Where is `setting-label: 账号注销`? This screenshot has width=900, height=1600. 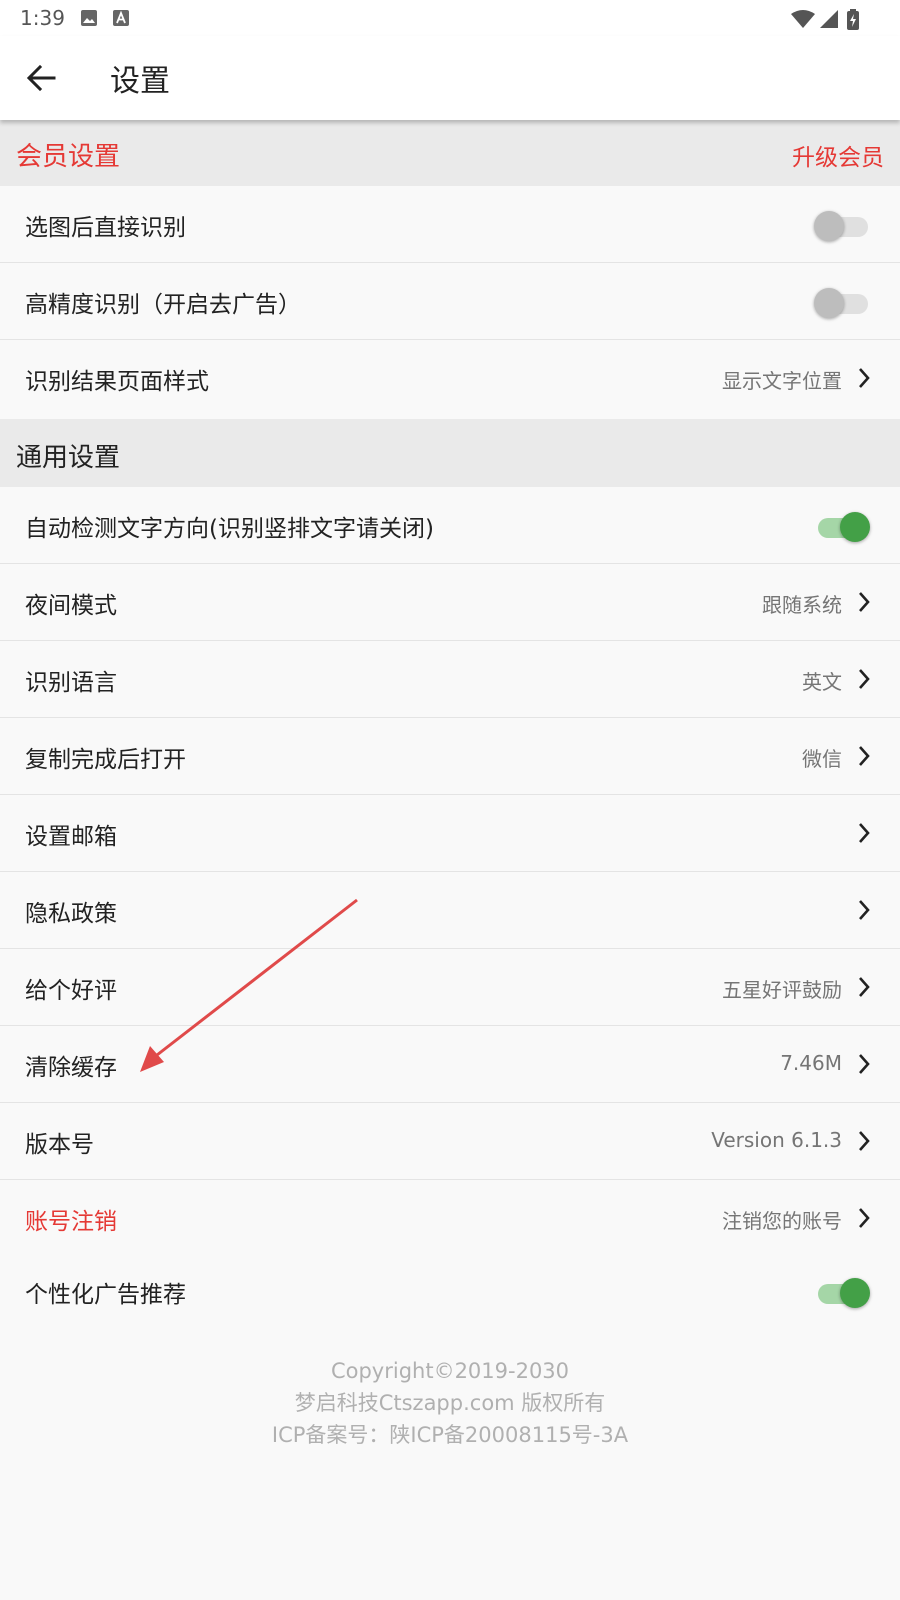 setting-label: 账号注销 is located at coordinates (71, 1222).